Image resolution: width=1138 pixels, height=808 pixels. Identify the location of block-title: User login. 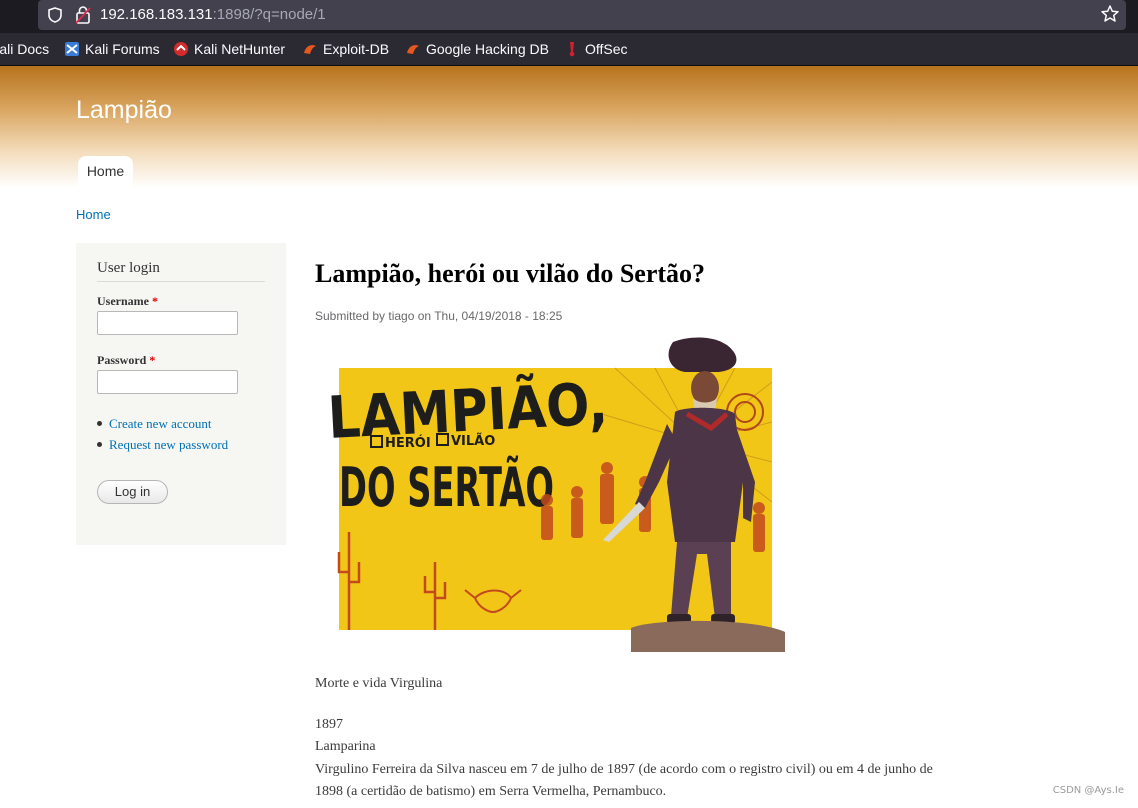
(128, 268).